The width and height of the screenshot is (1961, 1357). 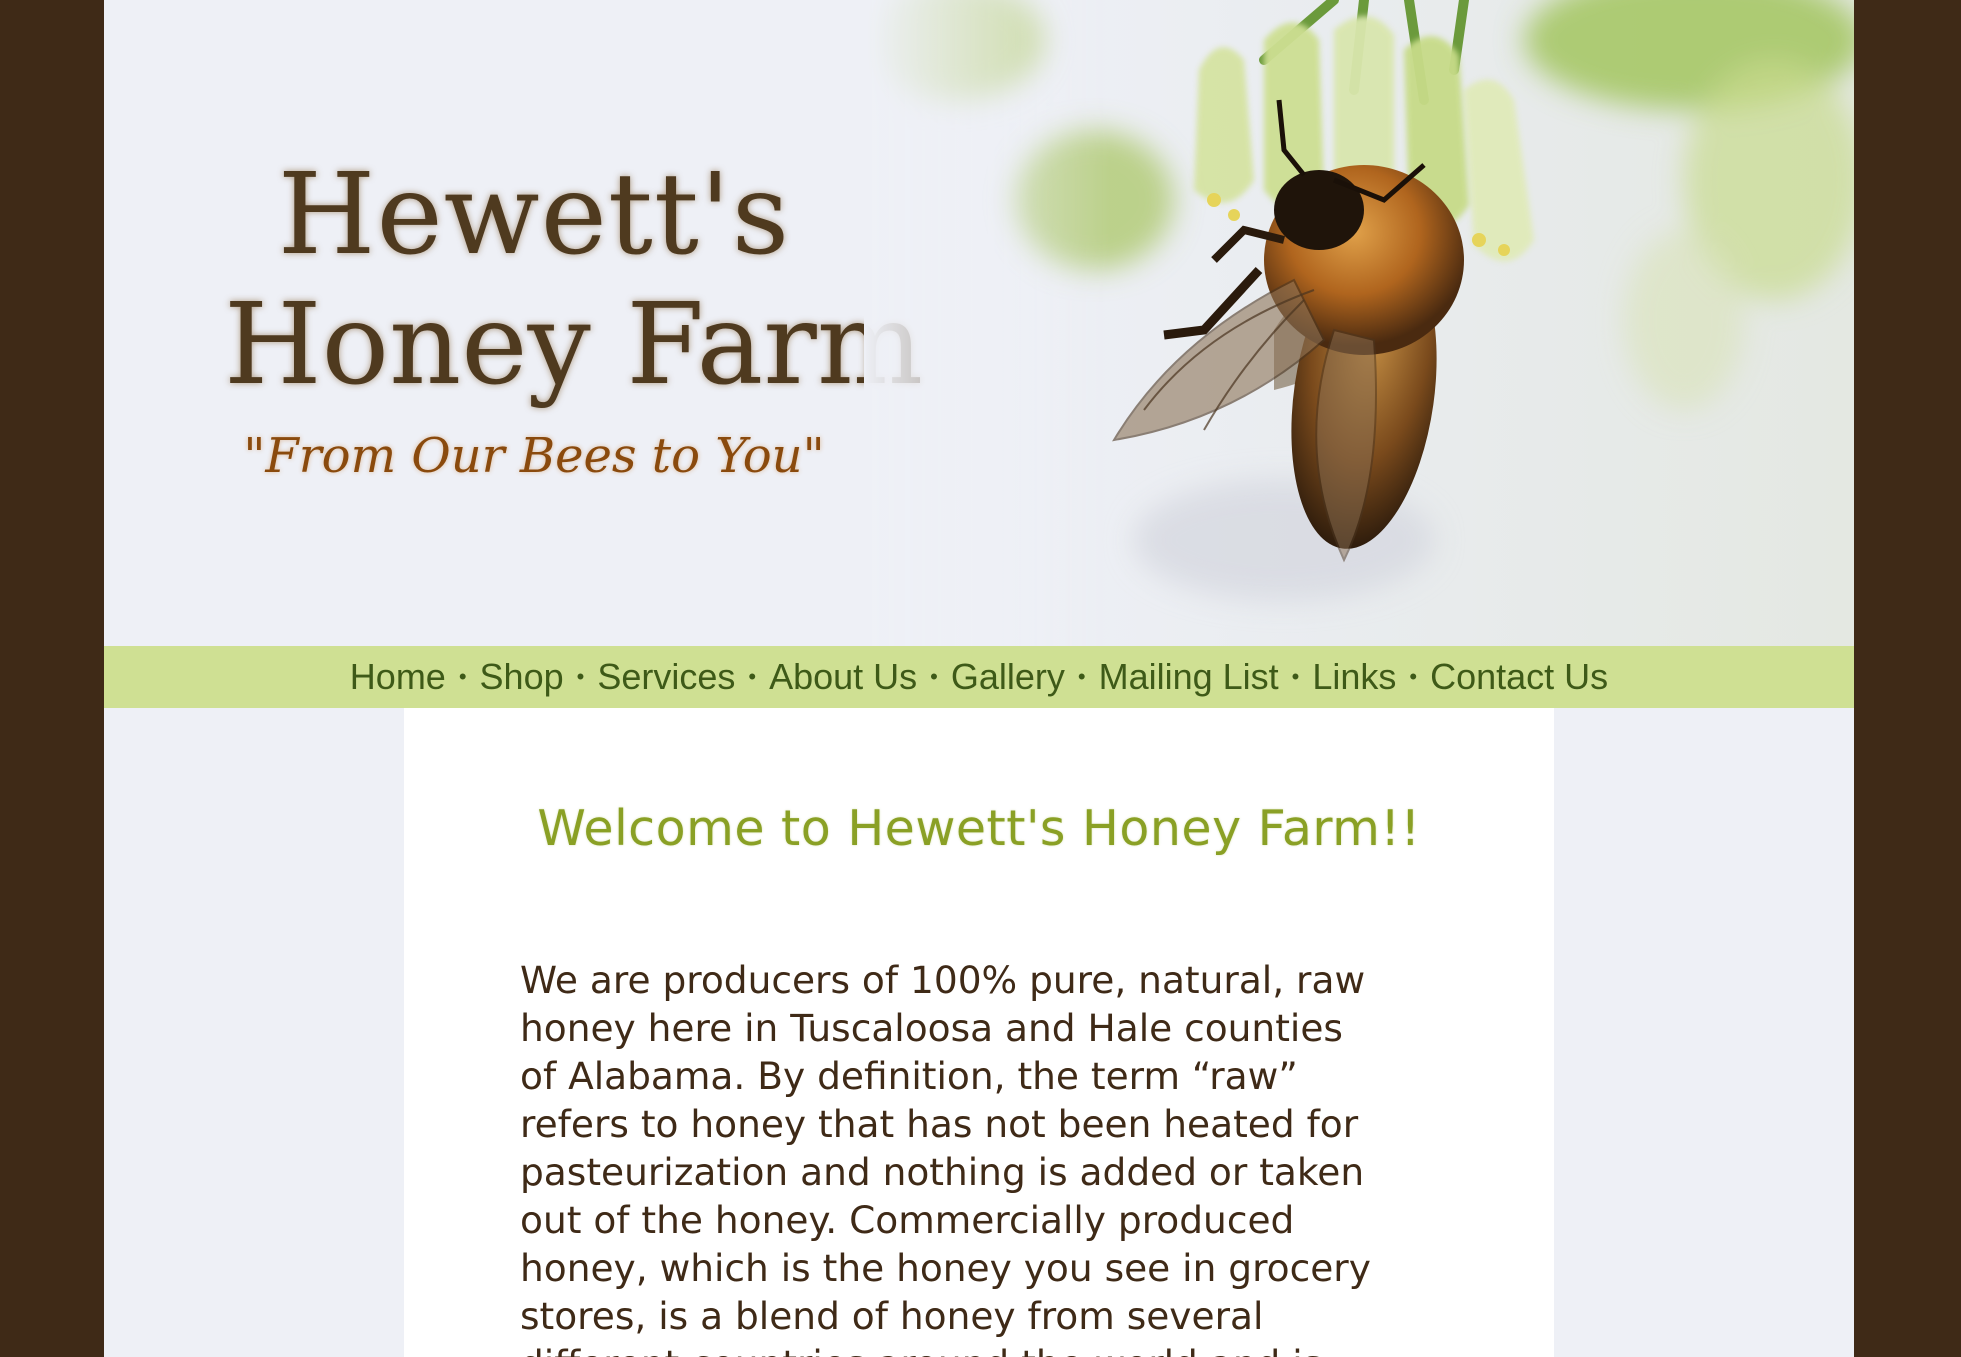 What do you see at coordinates (666, 677) in the screenshot?
I see `nav-services: Services` at bounding box center [666, 677].